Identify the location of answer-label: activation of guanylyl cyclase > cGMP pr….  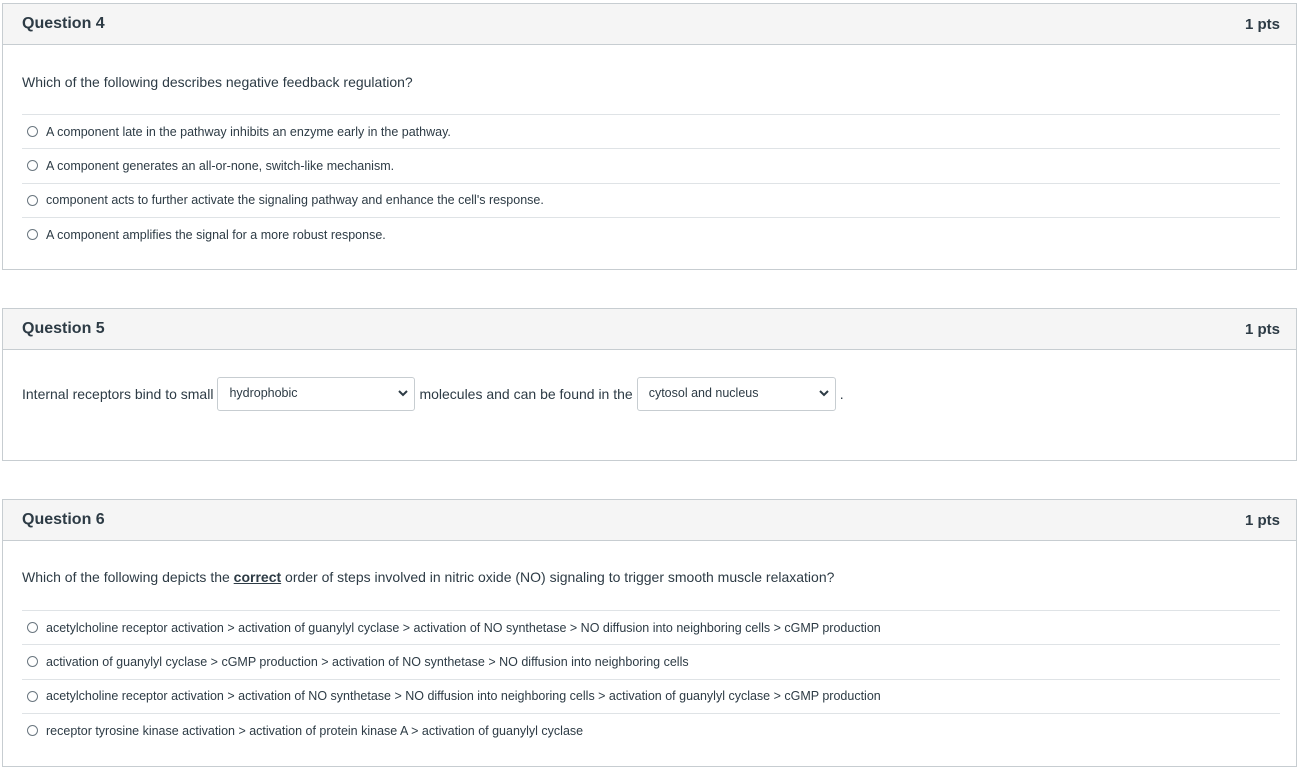
(367, 661).